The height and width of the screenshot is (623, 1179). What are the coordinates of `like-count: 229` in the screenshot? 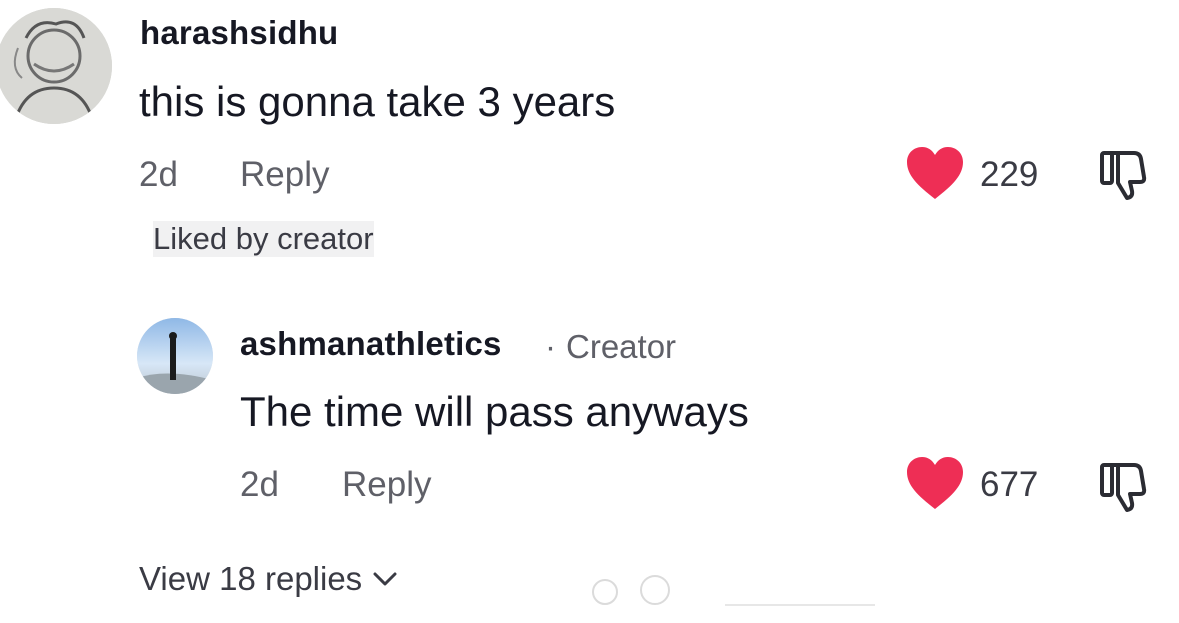 It's located at (1009, 174).